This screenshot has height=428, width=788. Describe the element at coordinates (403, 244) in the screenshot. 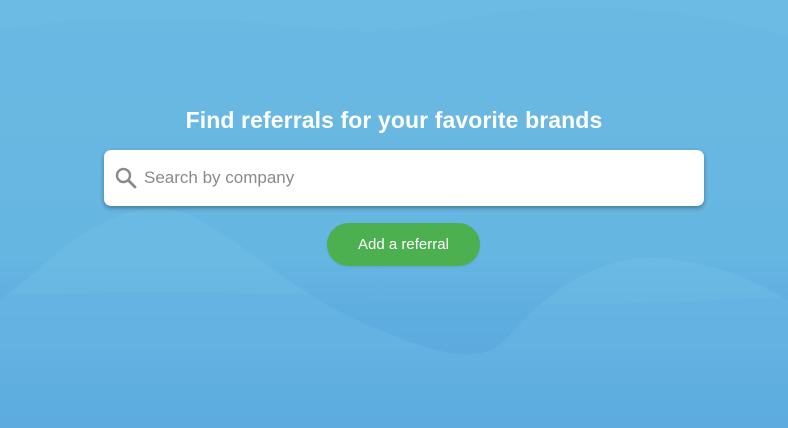

I see `add-referral-button: Add a referral` at that location.